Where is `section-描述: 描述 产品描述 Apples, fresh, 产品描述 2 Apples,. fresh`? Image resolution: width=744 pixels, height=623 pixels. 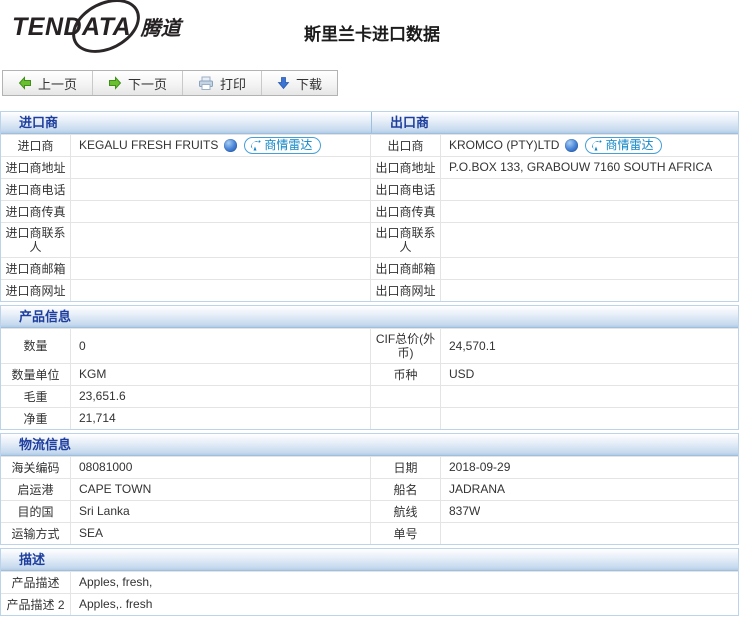
section-描述: 描述 产品描述 Apples, fresh, 产品描述 2 Apples,. fresh is located at coordinates (369, 582).